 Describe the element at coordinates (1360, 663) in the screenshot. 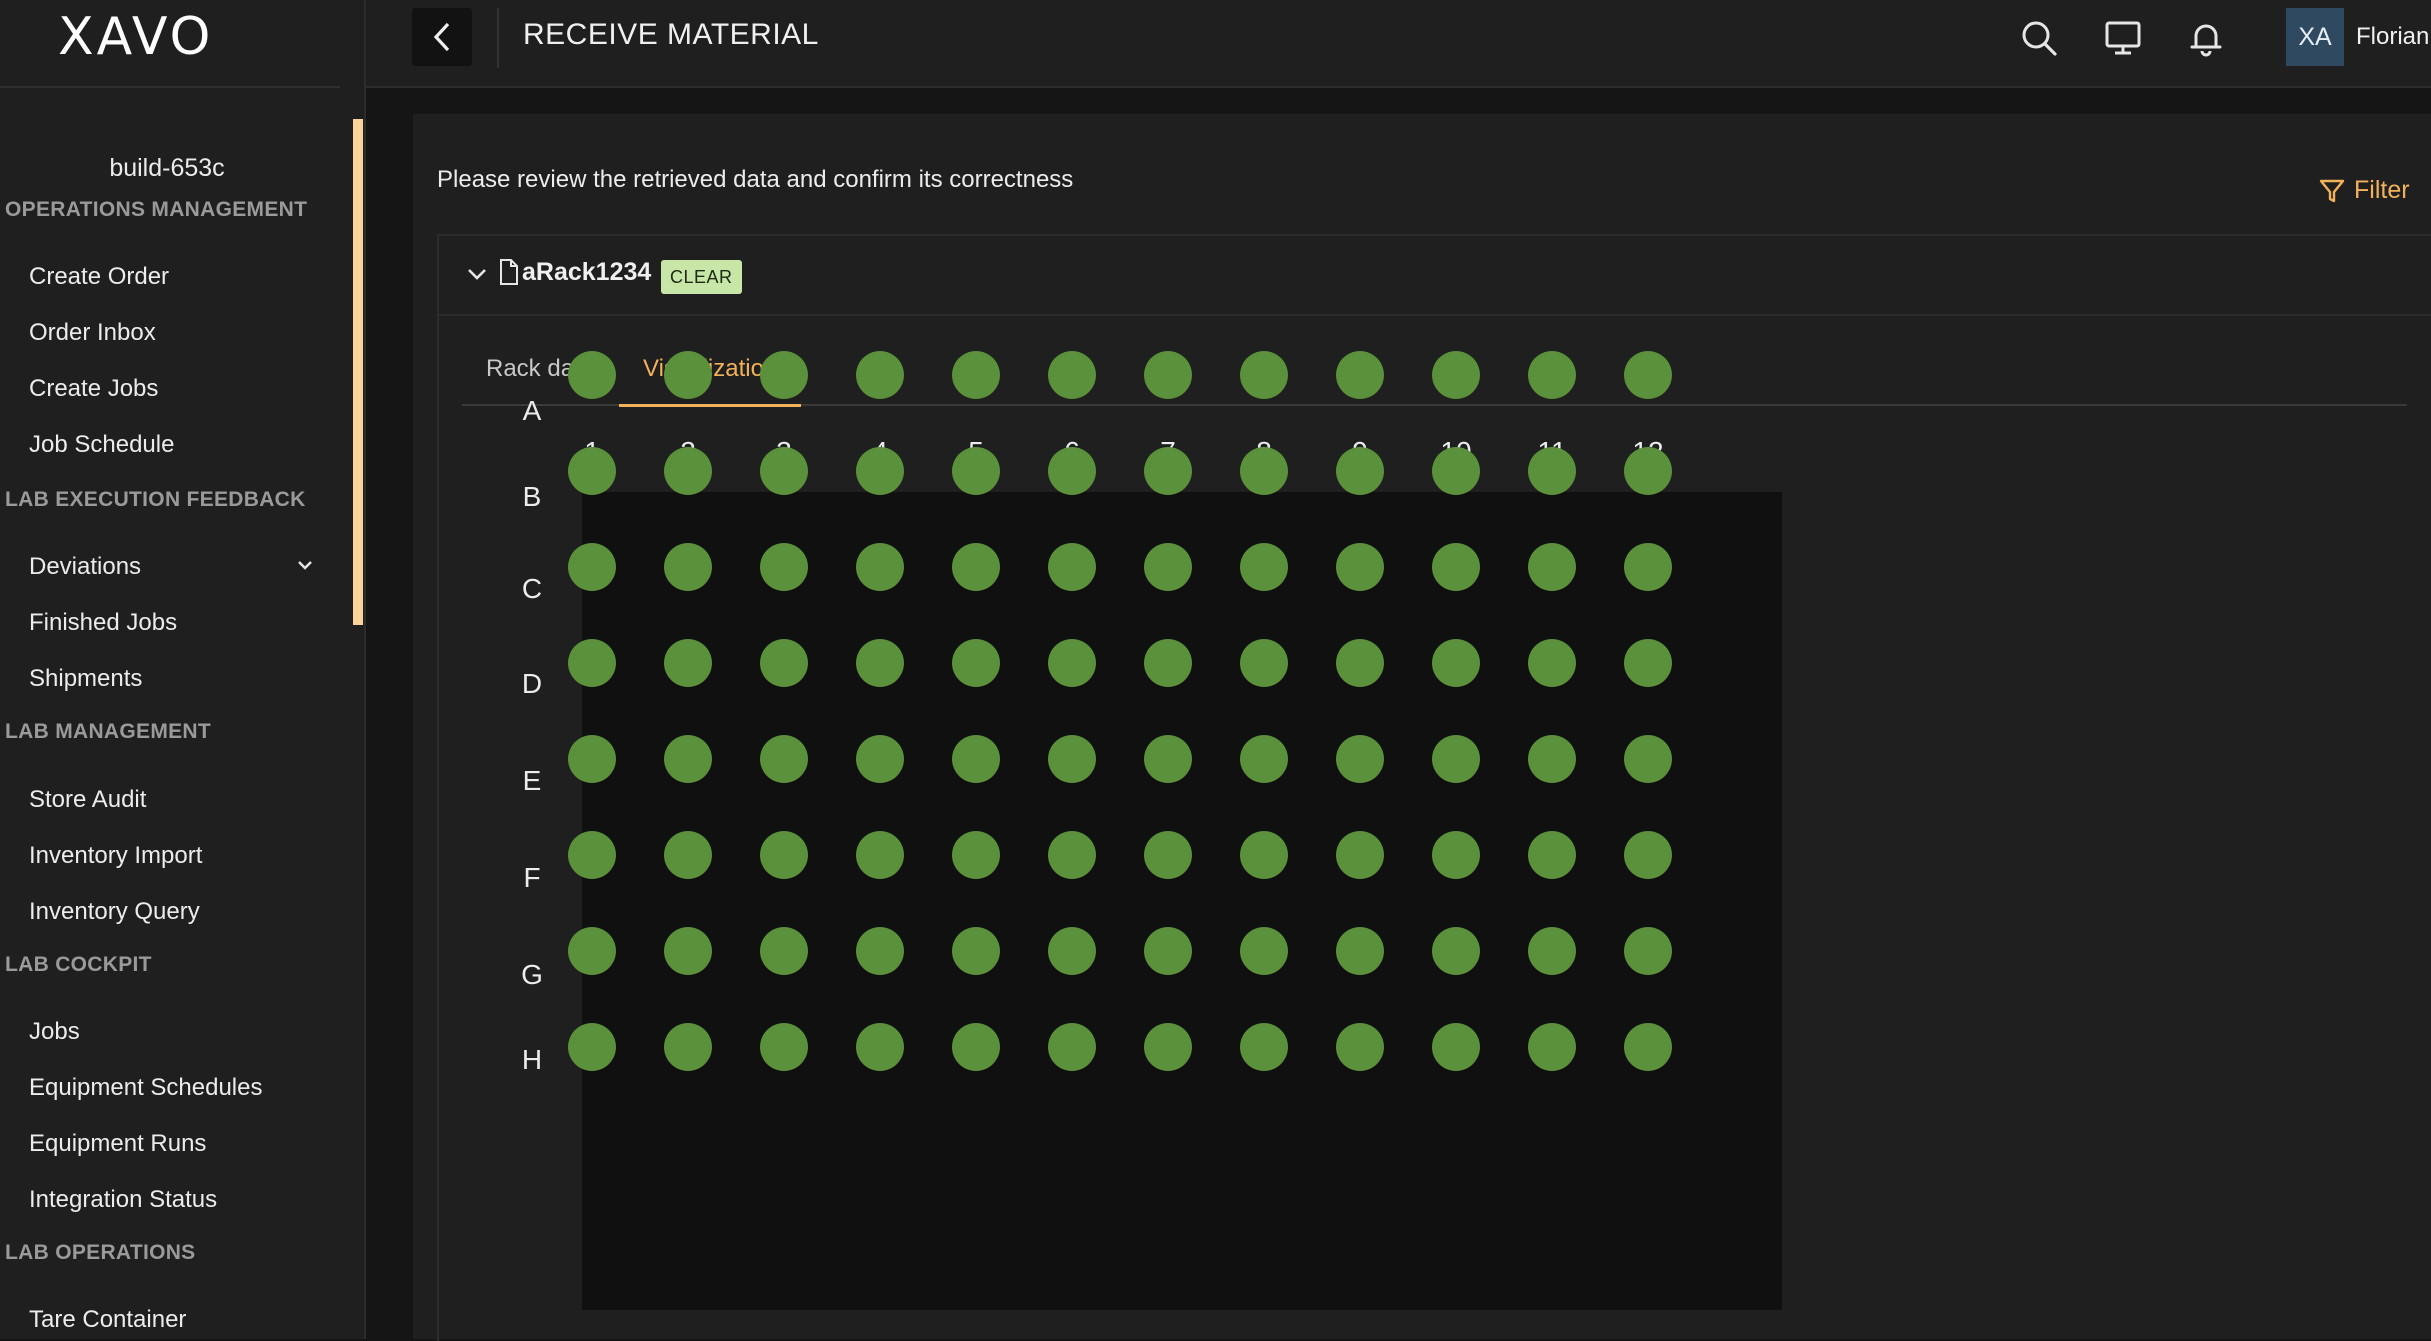

I see `well-D9` at that location.